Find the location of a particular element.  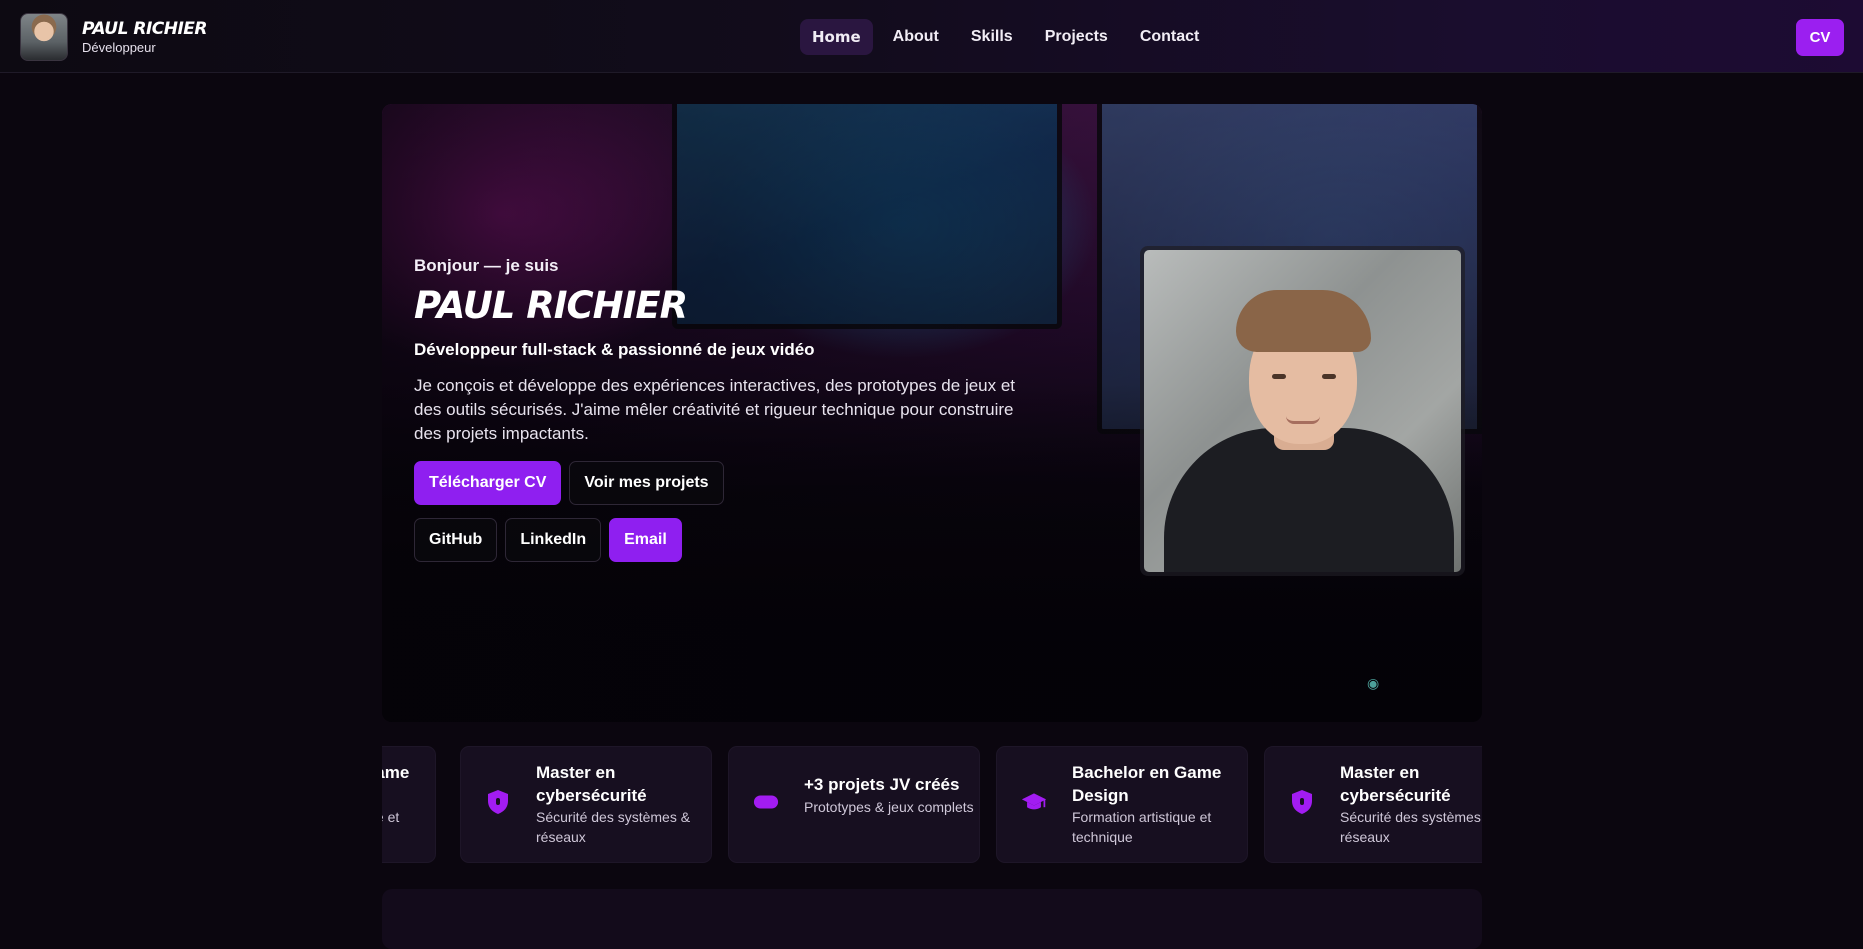

photo-eye-right is located at coordinates (1329, 376).